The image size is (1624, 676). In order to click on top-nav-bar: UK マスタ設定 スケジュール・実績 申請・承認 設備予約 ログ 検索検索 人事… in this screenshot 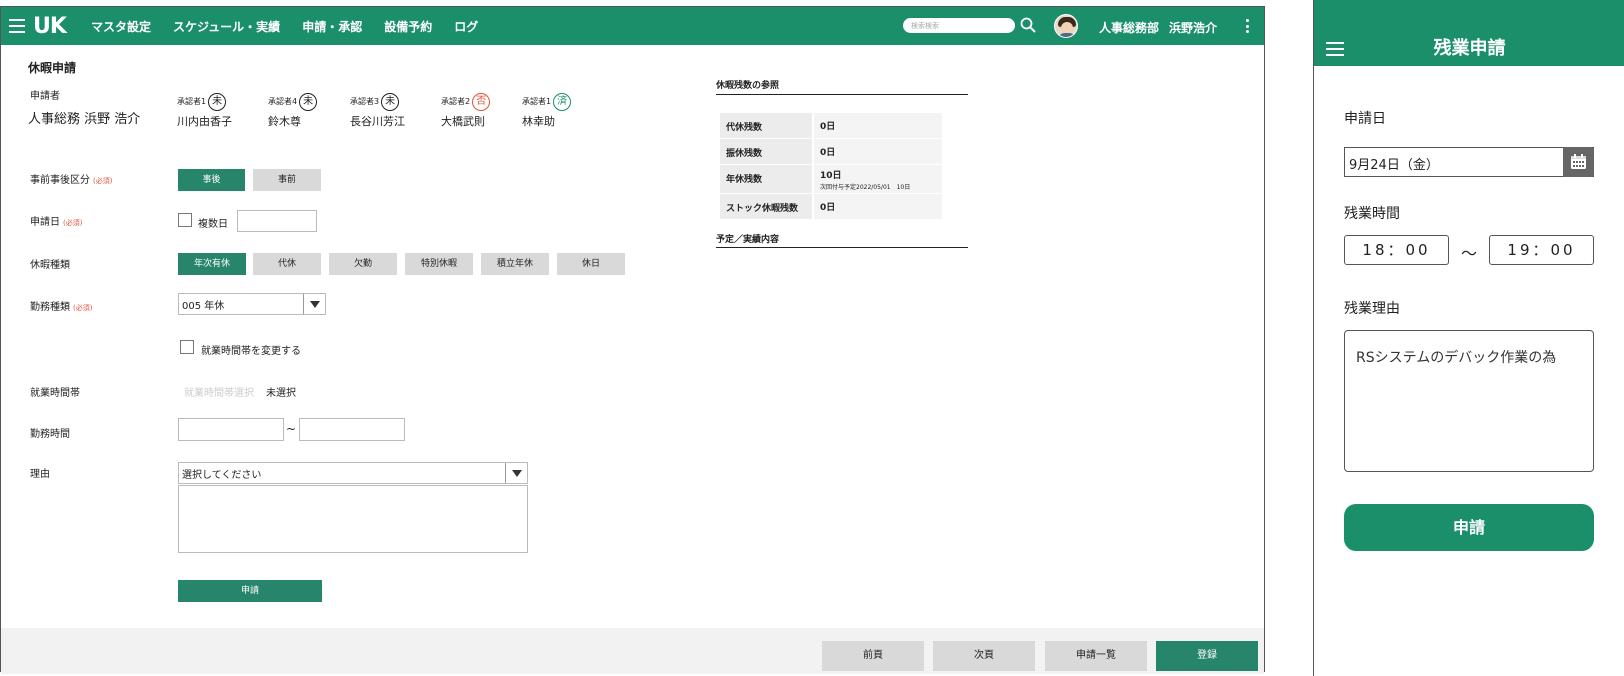, I will do `click(632, 26)`.